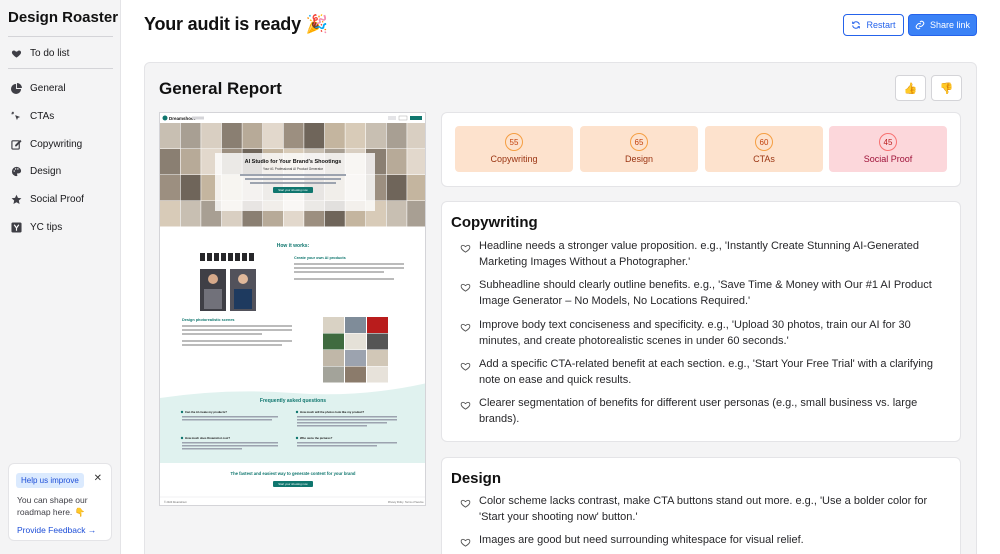 The width and height of the screenshot is (1000, 554). I want to click on palette-icon, so click(16, 171).